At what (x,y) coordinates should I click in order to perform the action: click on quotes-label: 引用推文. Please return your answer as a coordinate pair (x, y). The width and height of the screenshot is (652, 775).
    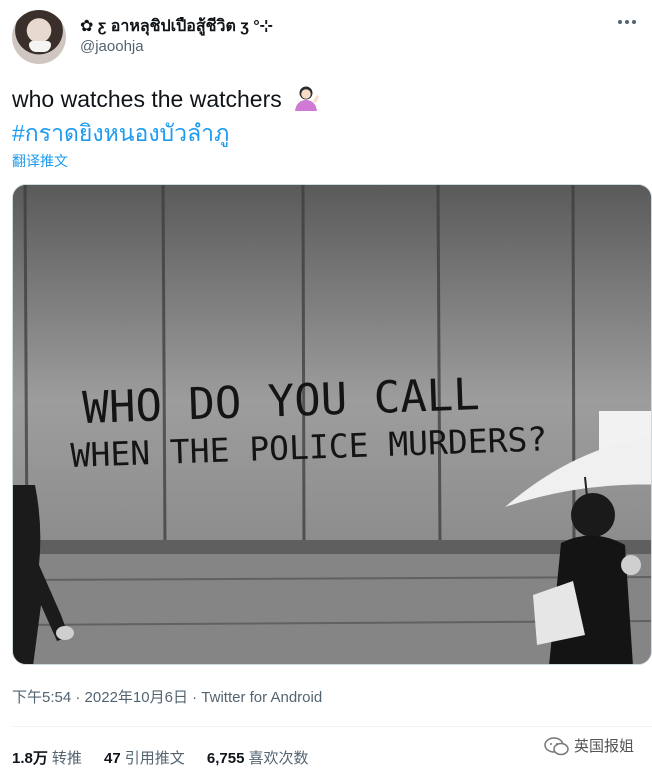
    Looking at the image, I should click on (154, 758).